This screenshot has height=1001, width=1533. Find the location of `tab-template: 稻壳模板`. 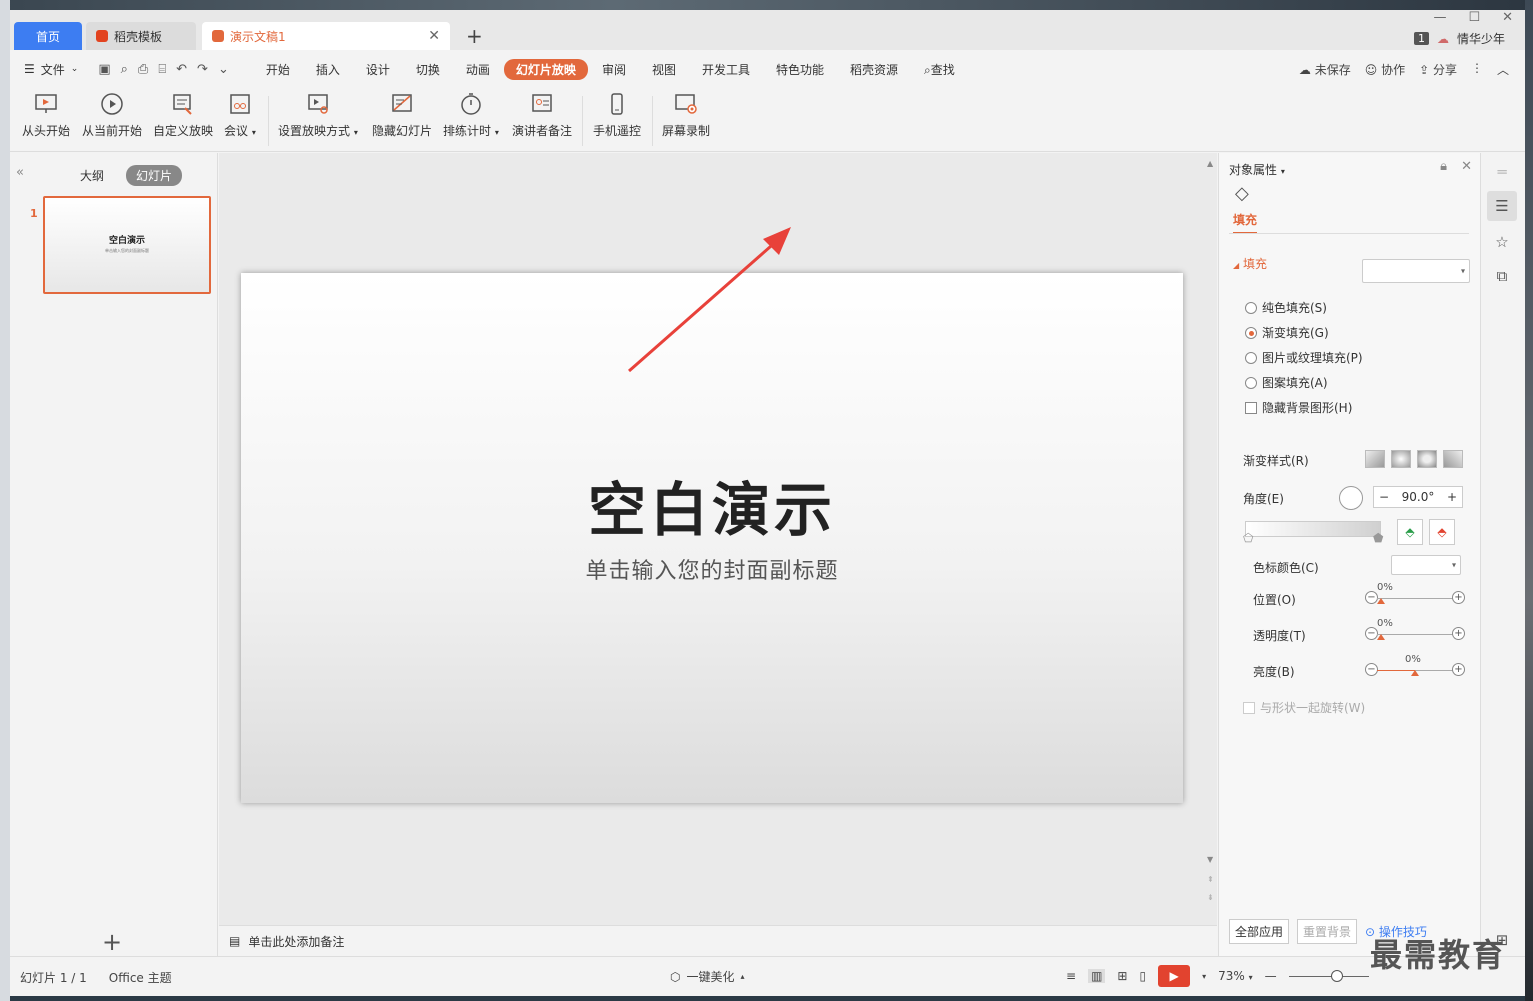

tab-template: 稻壳模板 is located at coordinates (141, 36).